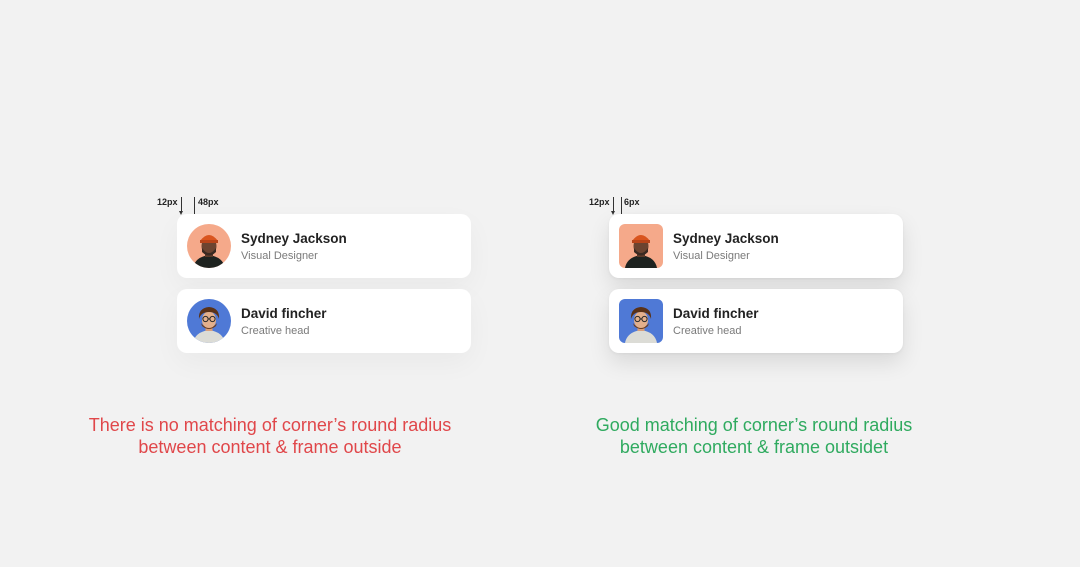 Image resolution: width=1080 pixels, height=567 pixels. I want to click on caption-line: between content & frame outsidet, so click(754, 447).